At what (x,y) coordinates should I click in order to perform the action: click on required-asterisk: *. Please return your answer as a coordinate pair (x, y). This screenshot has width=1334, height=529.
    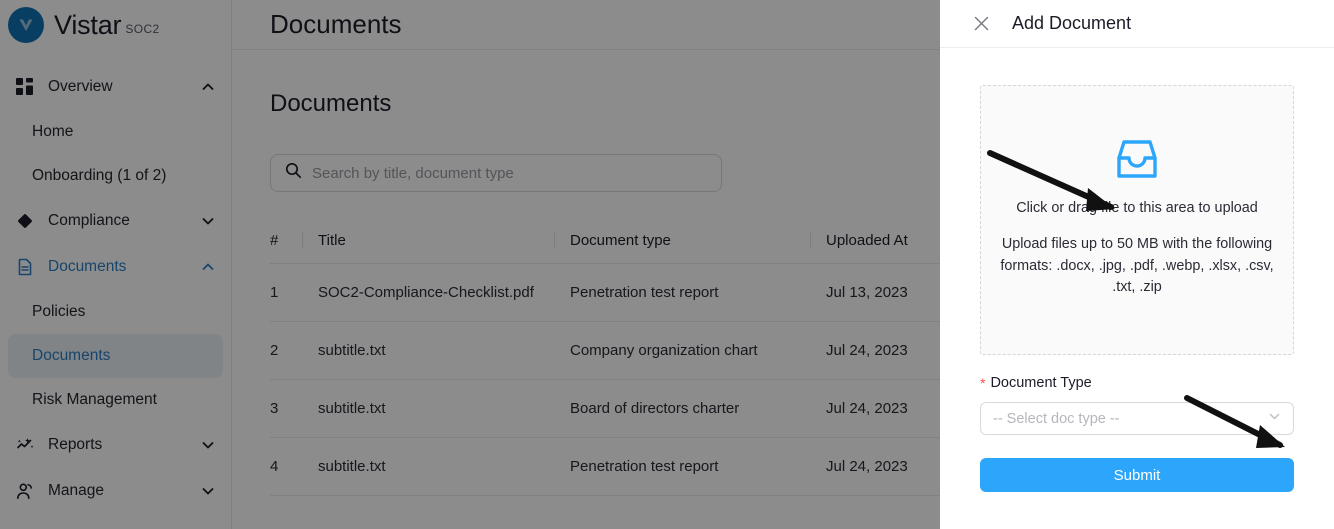
    Looking at the image, I should click on (983, 383).